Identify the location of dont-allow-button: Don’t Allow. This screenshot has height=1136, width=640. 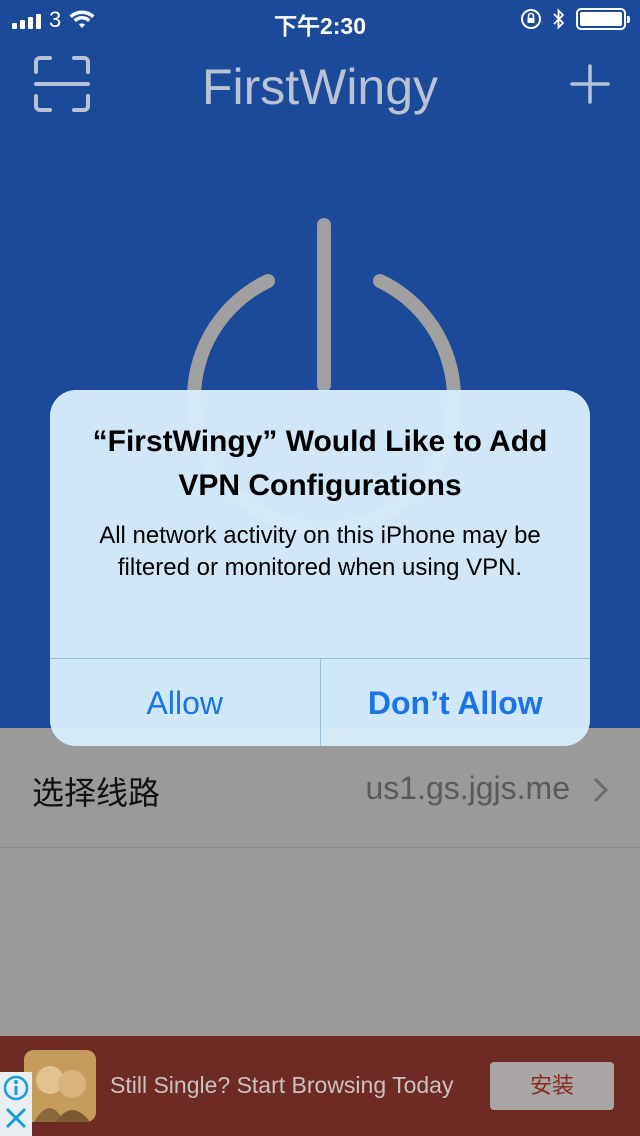
(455, 702).